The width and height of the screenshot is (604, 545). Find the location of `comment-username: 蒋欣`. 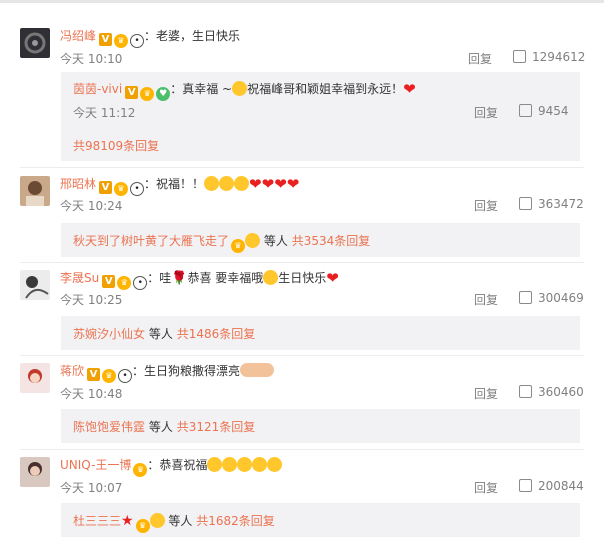

comment-username: 蒋欣 is located at coordinates (72, 371).